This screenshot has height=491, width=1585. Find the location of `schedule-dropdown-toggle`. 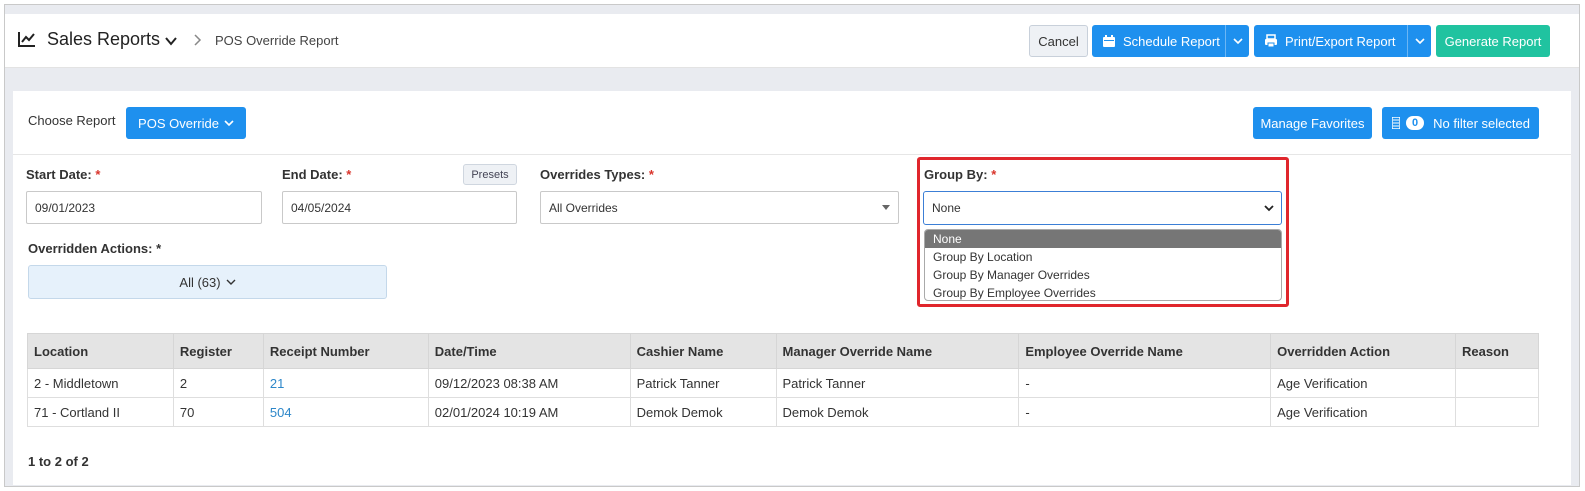

schedule-dropdown-toggle is located at coordinates (1237, 41).